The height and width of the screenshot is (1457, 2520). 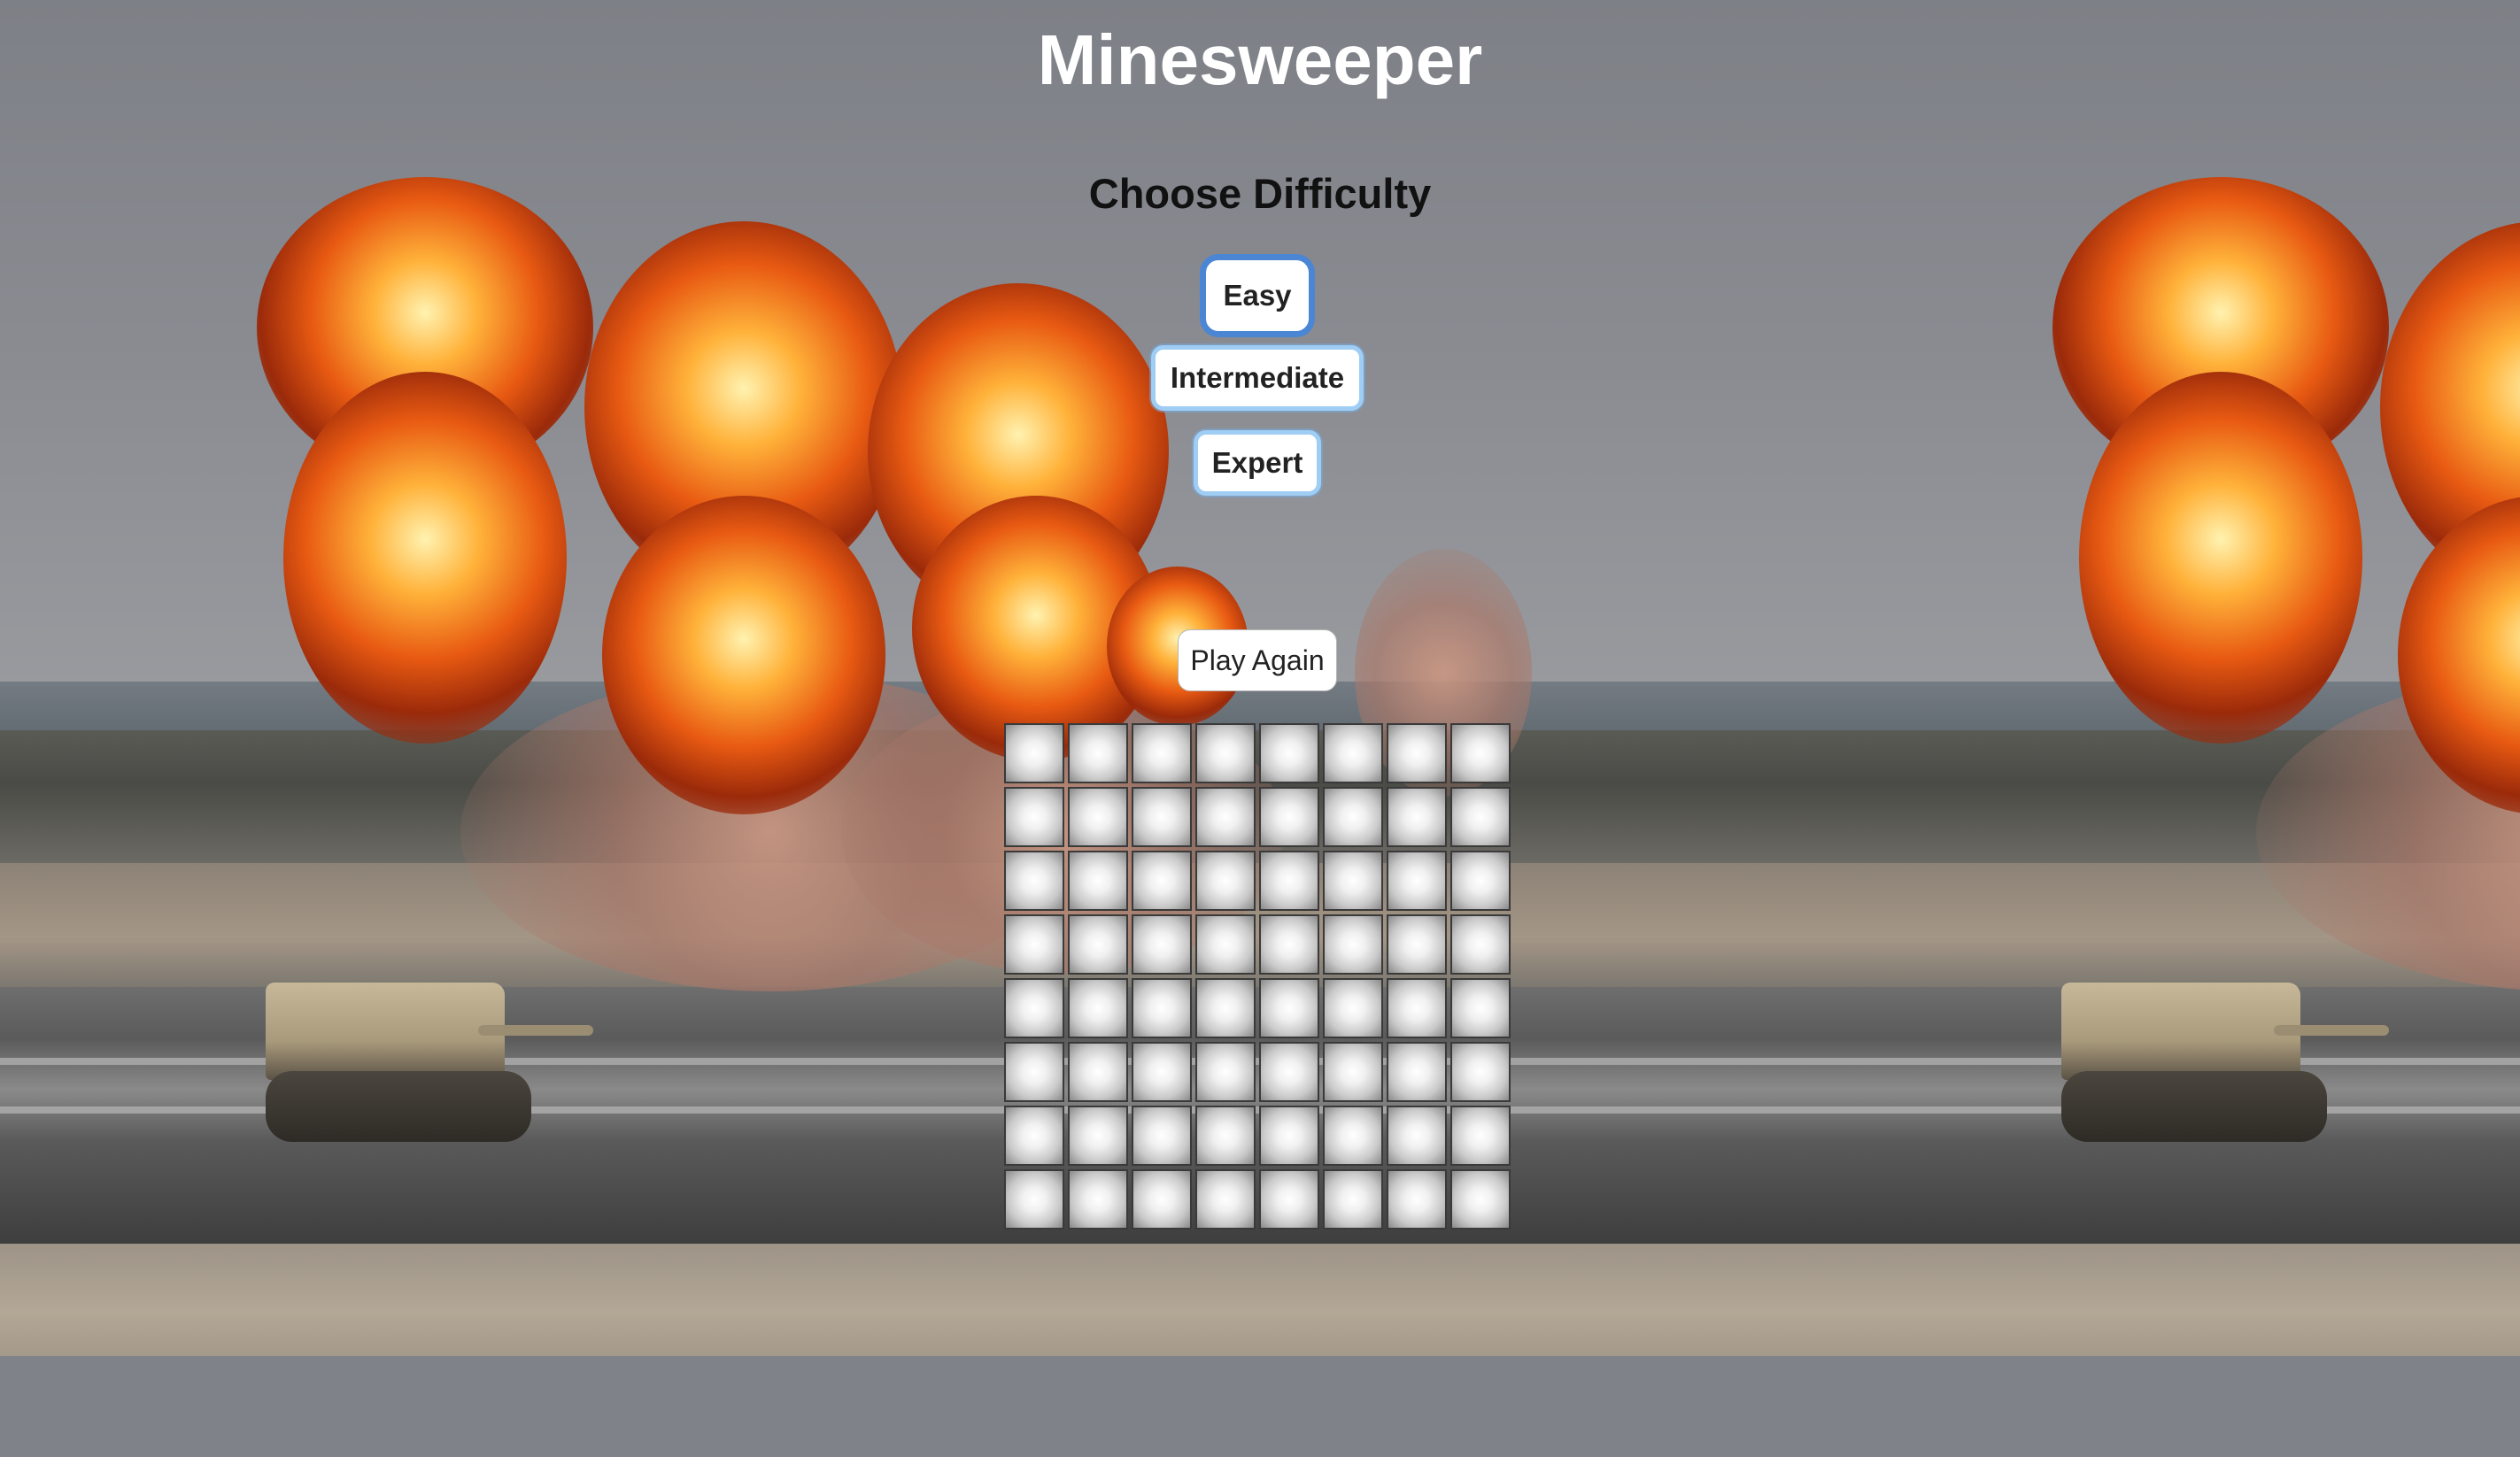 I want to click on easy-button: Easy, so click(x=1257, y=295).